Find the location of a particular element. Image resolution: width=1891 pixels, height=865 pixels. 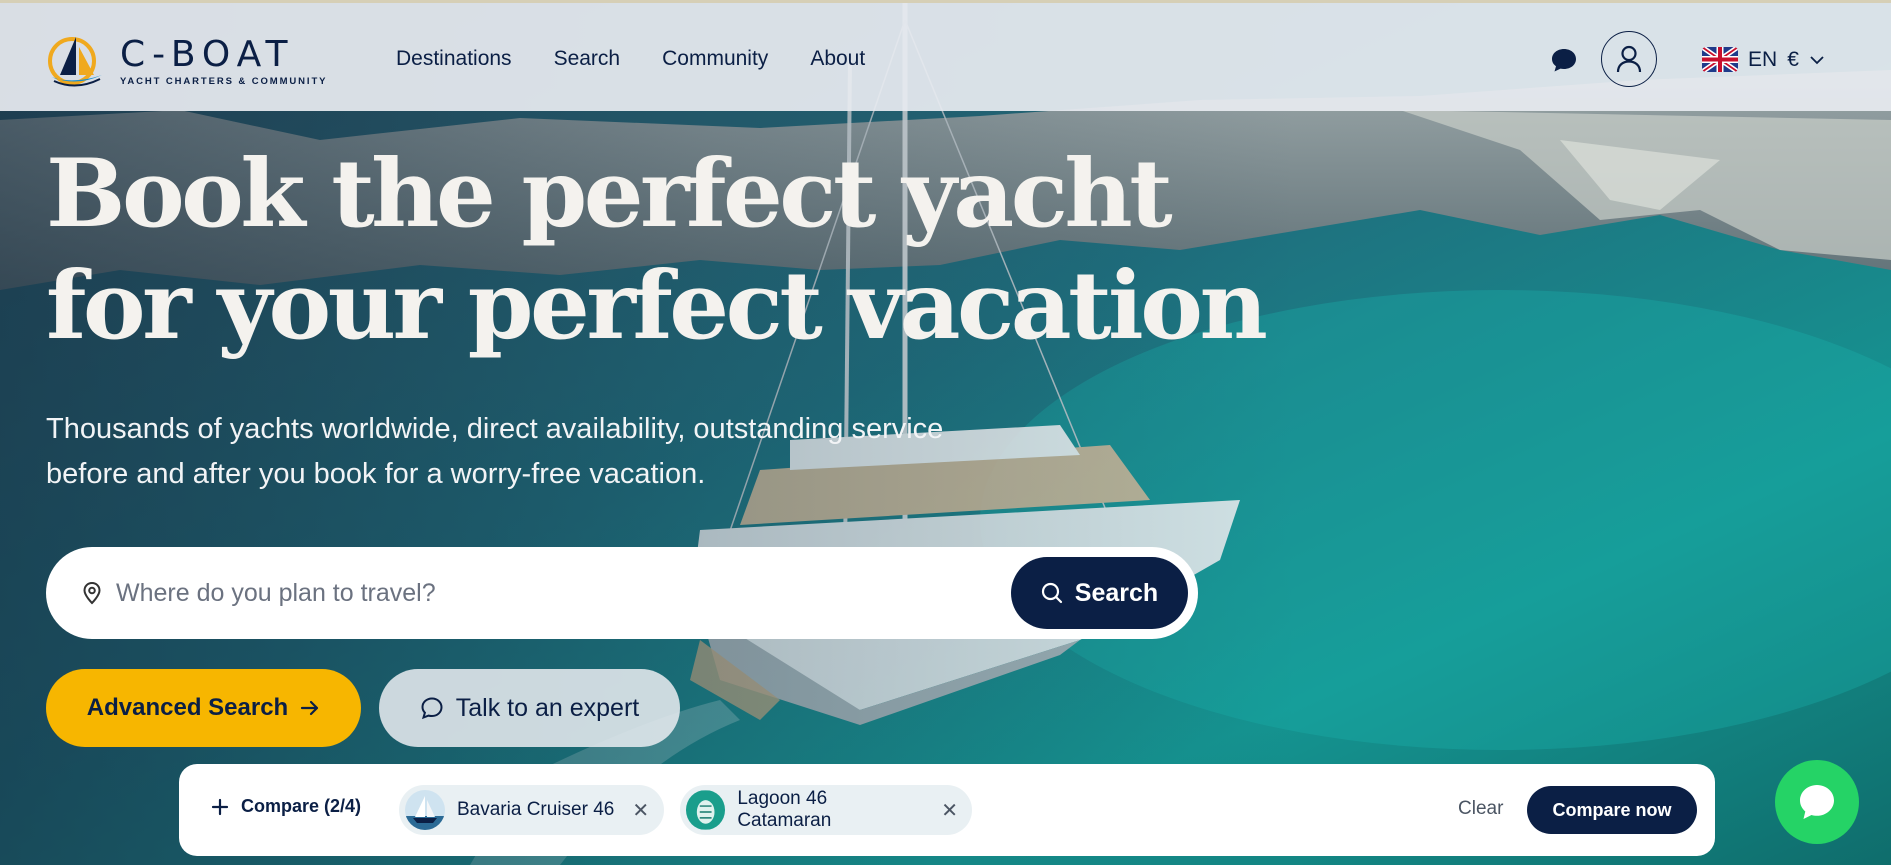

compare-chip-name: Bavaria Cruiser 46 is located at coordinates (536, 809).